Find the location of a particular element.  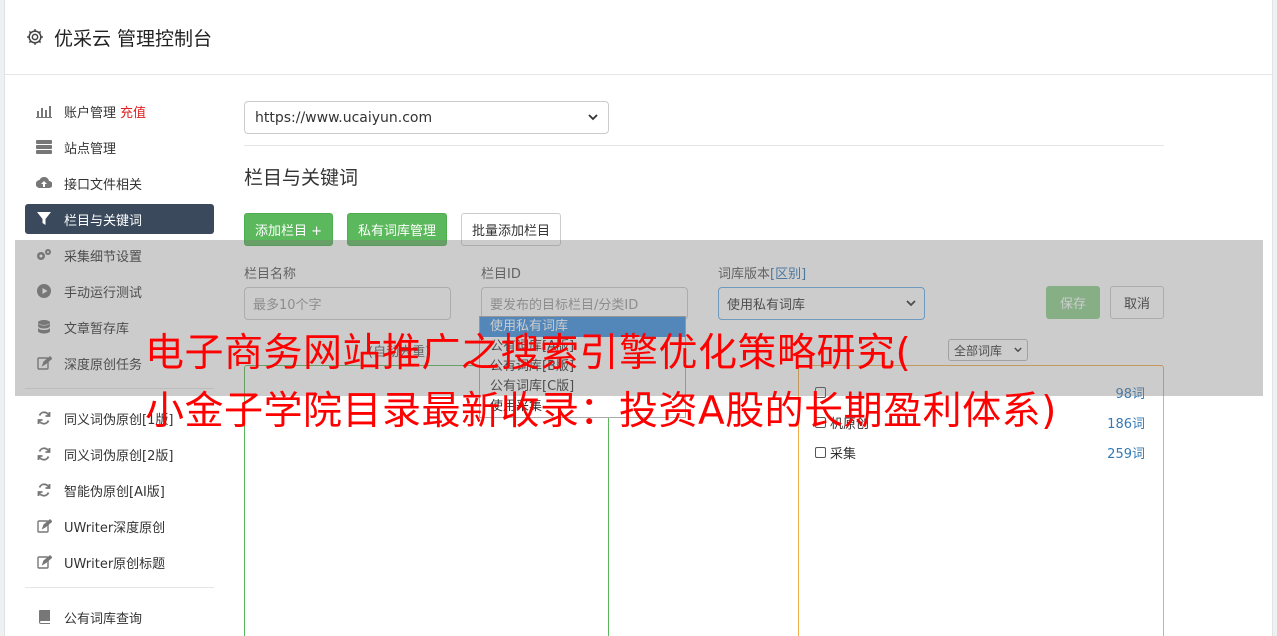

sidebar-item-label: 账户管理 is located at coordinates (90, 113).